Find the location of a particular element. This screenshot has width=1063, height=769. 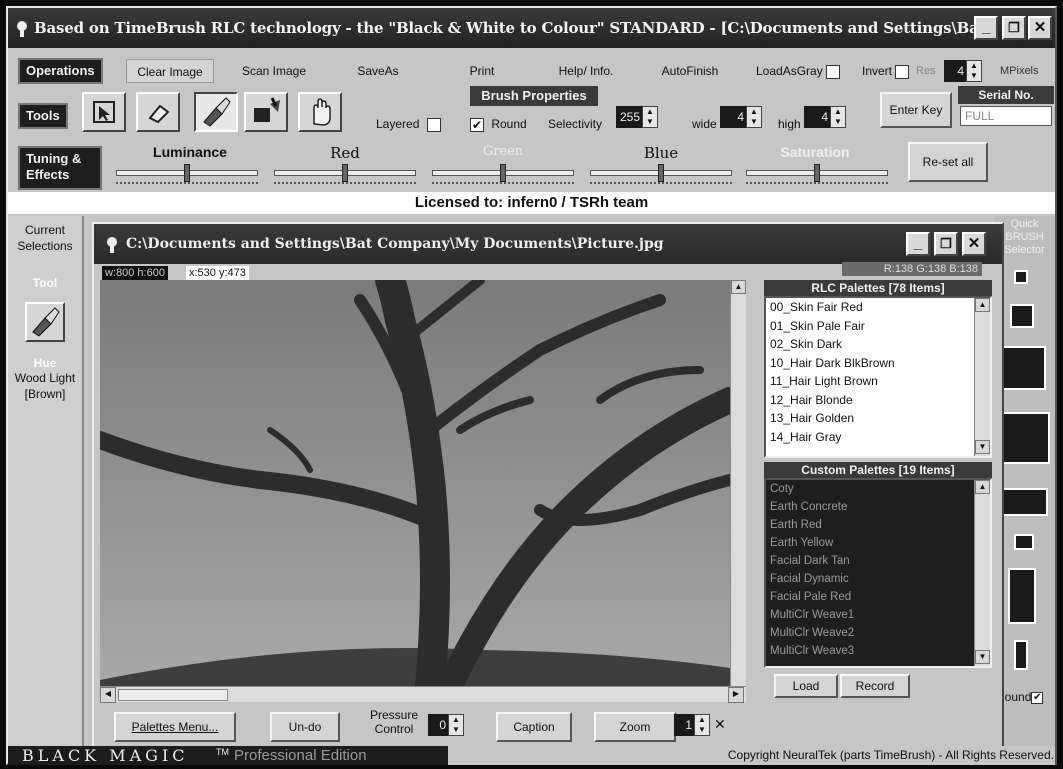

minimize-button: _ is located at coordinates (986, 28).